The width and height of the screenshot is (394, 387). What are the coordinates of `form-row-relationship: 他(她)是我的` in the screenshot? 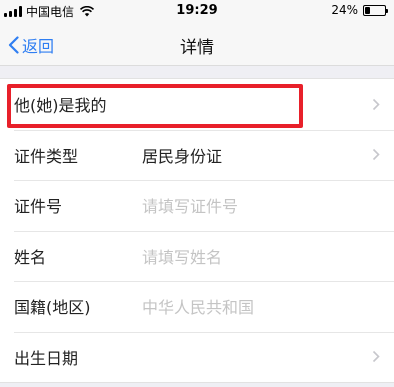 It's located at (197, 104).